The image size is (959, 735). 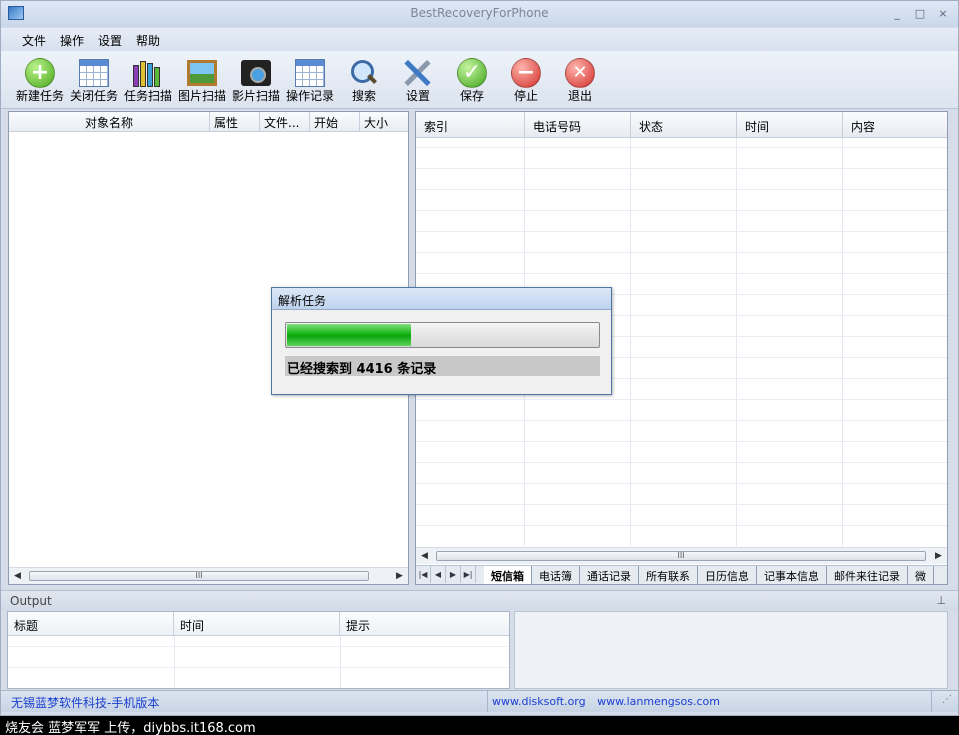 What do you see at coordinates (479, 725) in the screenshot?
I see `upload-caption: 烧友会 蓝梦军军 上传，diybbs.it168.com` at bounding box center [479, 725].